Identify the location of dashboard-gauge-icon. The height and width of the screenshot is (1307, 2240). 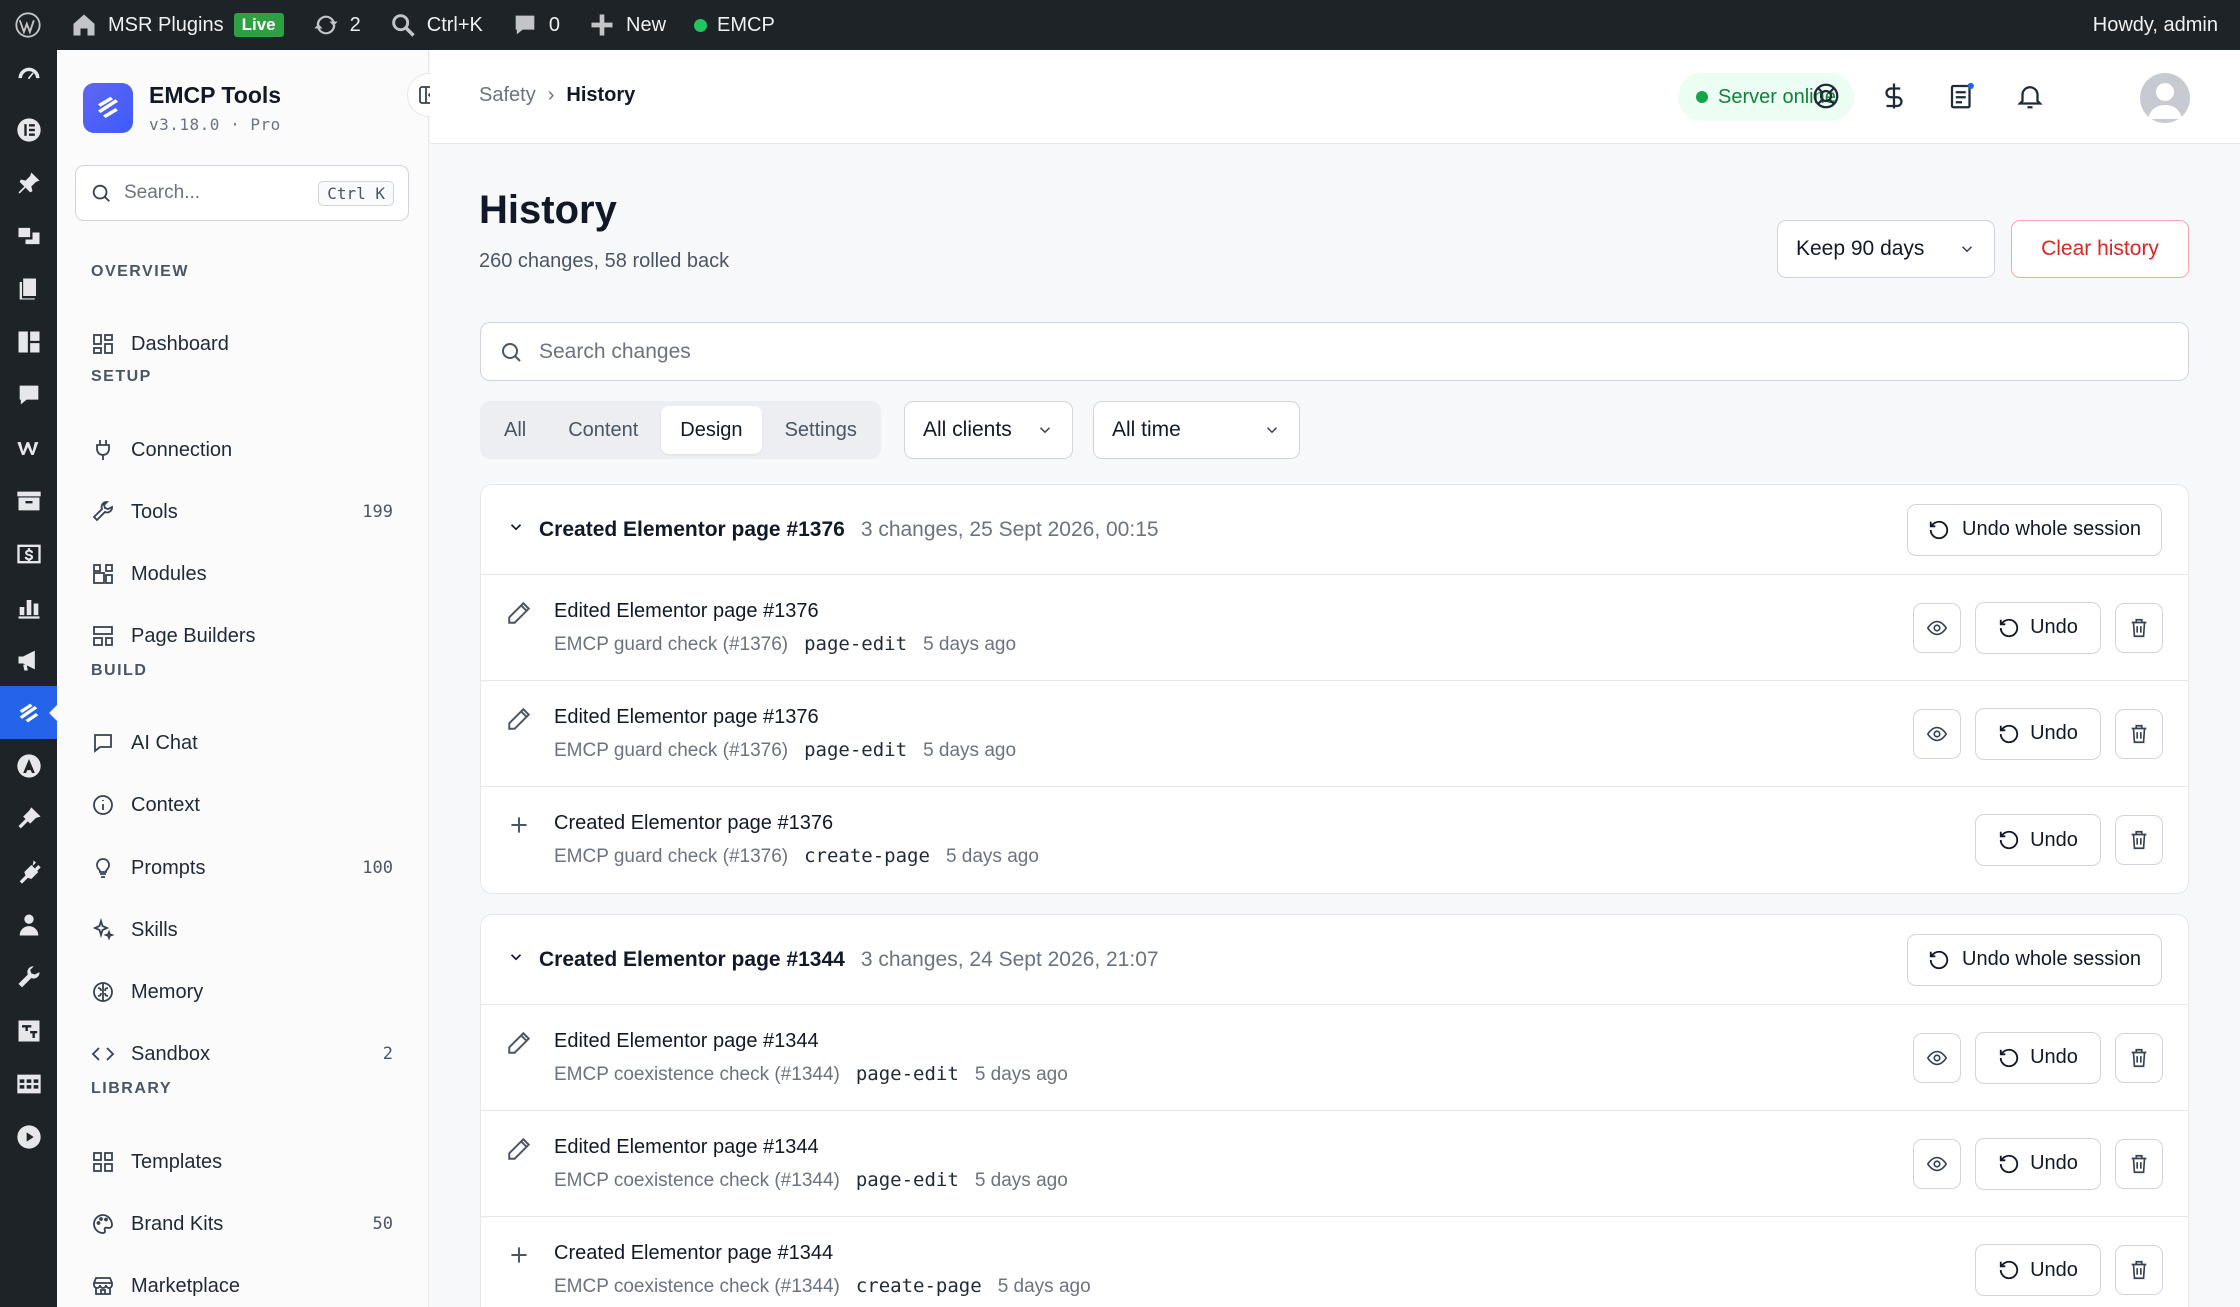
(28, 76).